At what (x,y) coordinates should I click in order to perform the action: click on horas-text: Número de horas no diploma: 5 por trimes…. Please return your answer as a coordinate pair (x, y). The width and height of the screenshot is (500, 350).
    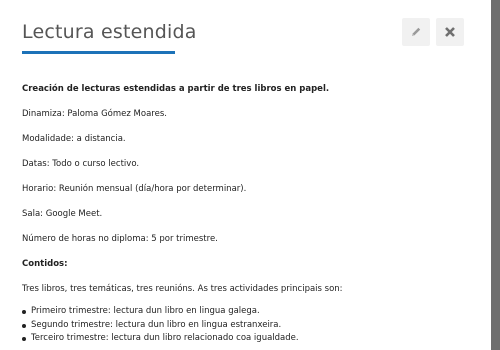
    Looking at the image, I should click on (120, 239).